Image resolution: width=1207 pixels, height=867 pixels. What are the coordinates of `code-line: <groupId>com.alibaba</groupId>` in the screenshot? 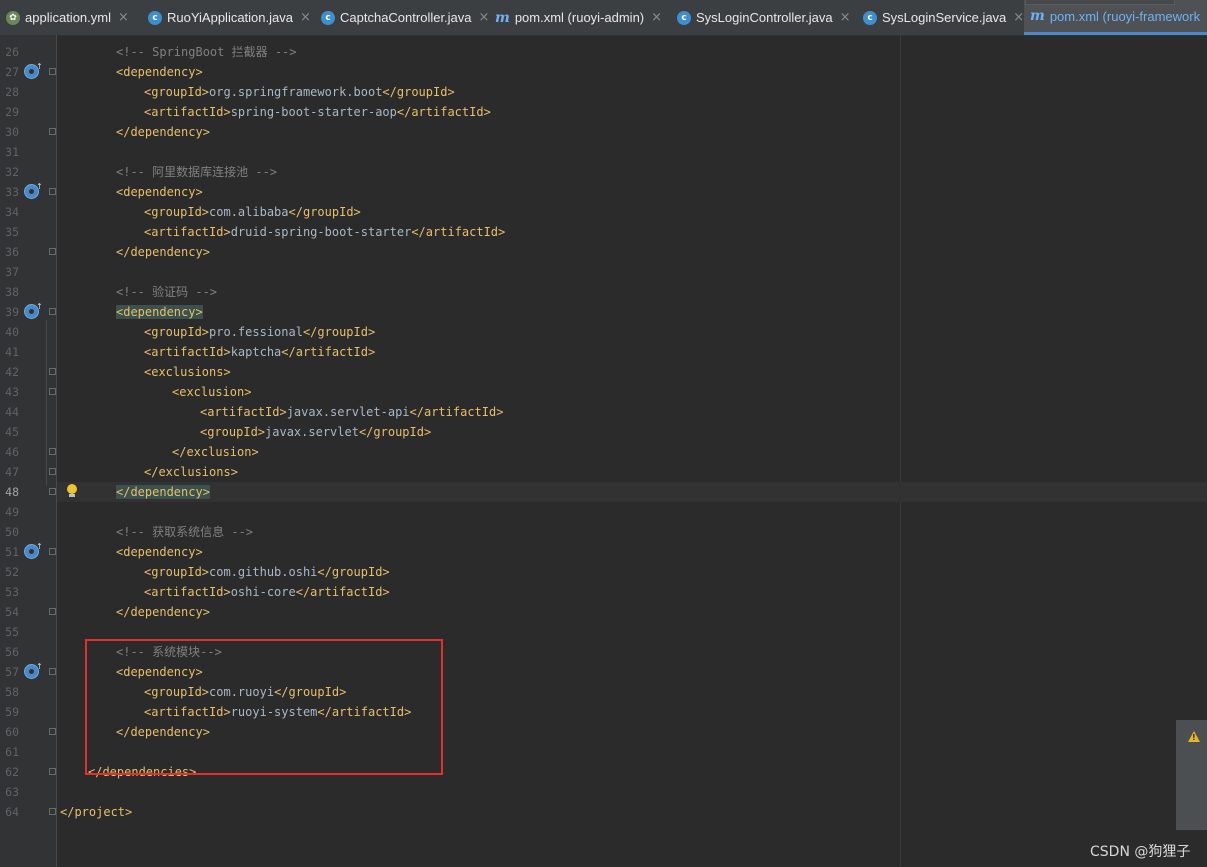 It's located at (632, 212).